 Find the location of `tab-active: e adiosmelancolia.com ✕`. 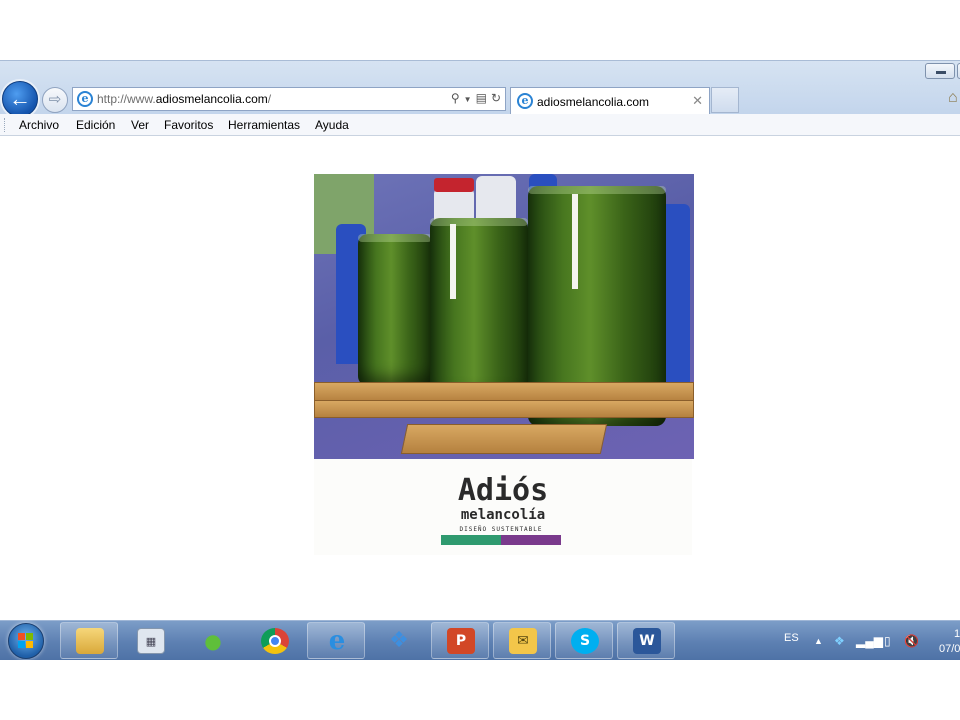

tab-active: e adiosmelancolia.com ✕ is located at coordinates (610, 101).